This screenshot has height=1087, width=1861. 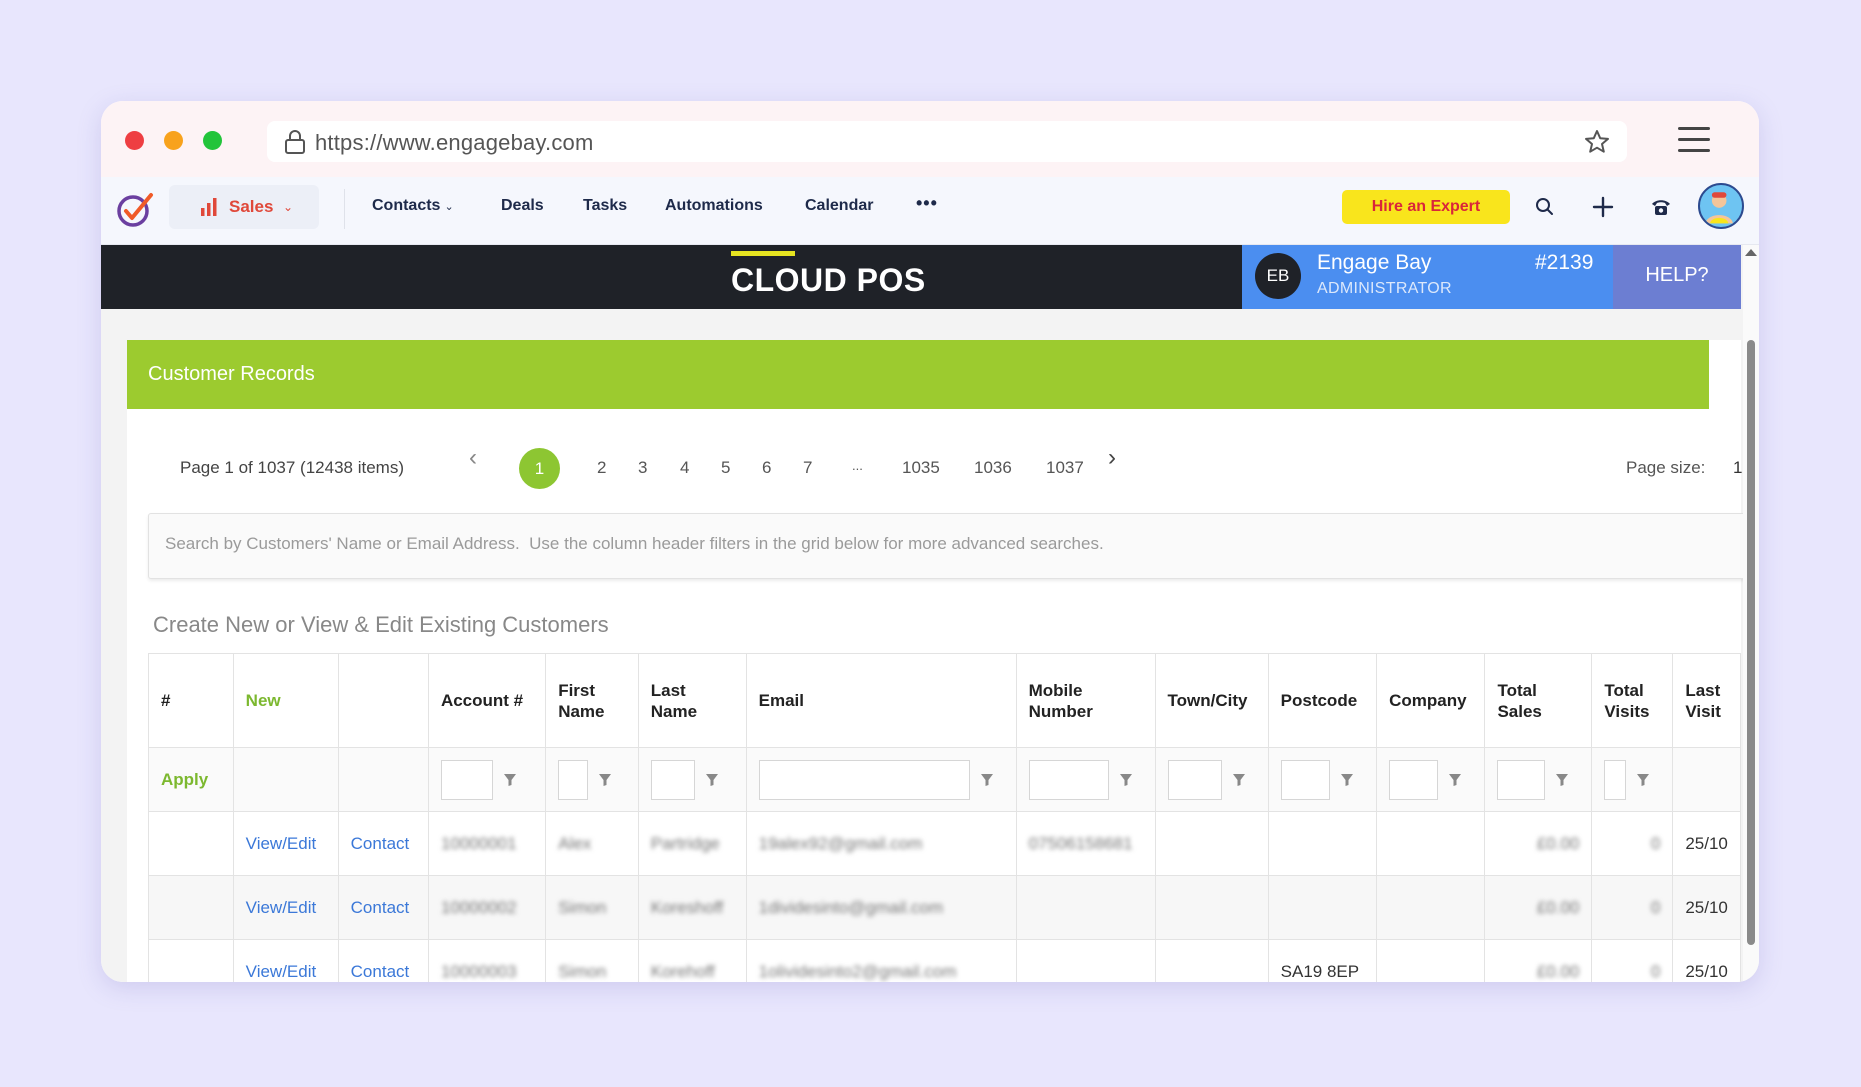 What do you see at coordinates (1305, 779) in the screenshot?
I see `filter-input-postcode` at bounding box center [1305, 779].